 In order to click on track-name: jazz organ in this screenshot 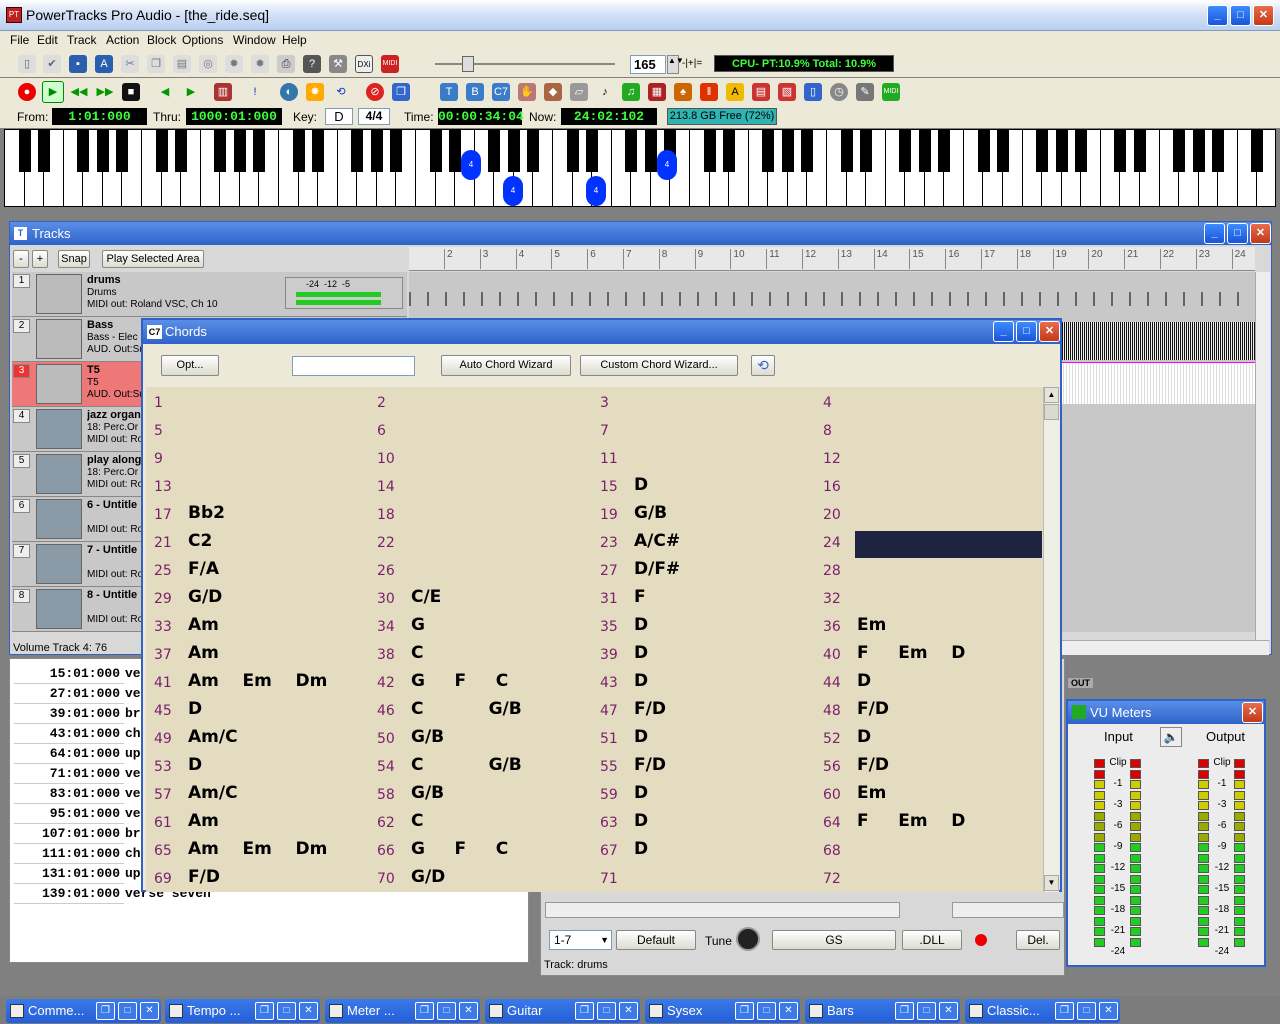, I will do `click(117, 415)`.